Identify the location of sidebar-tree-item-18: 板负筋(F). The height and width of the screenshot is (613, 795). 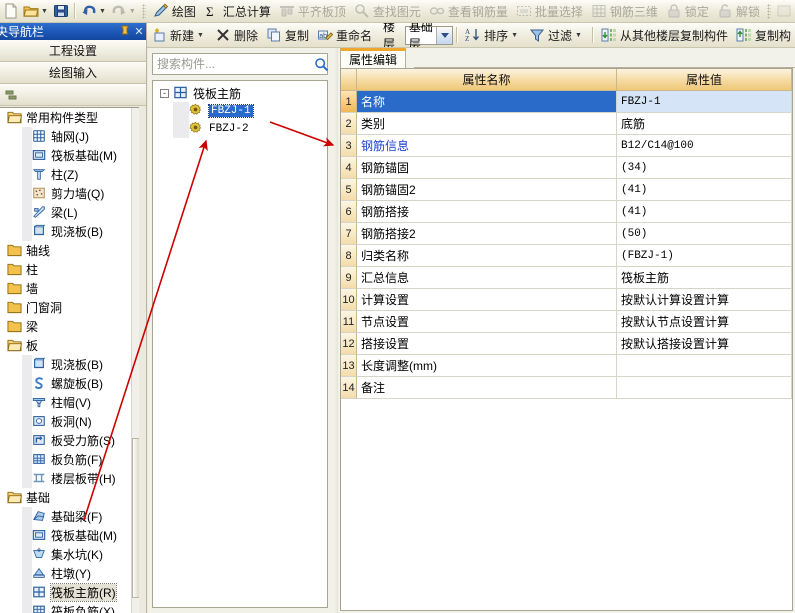
(69, 459).